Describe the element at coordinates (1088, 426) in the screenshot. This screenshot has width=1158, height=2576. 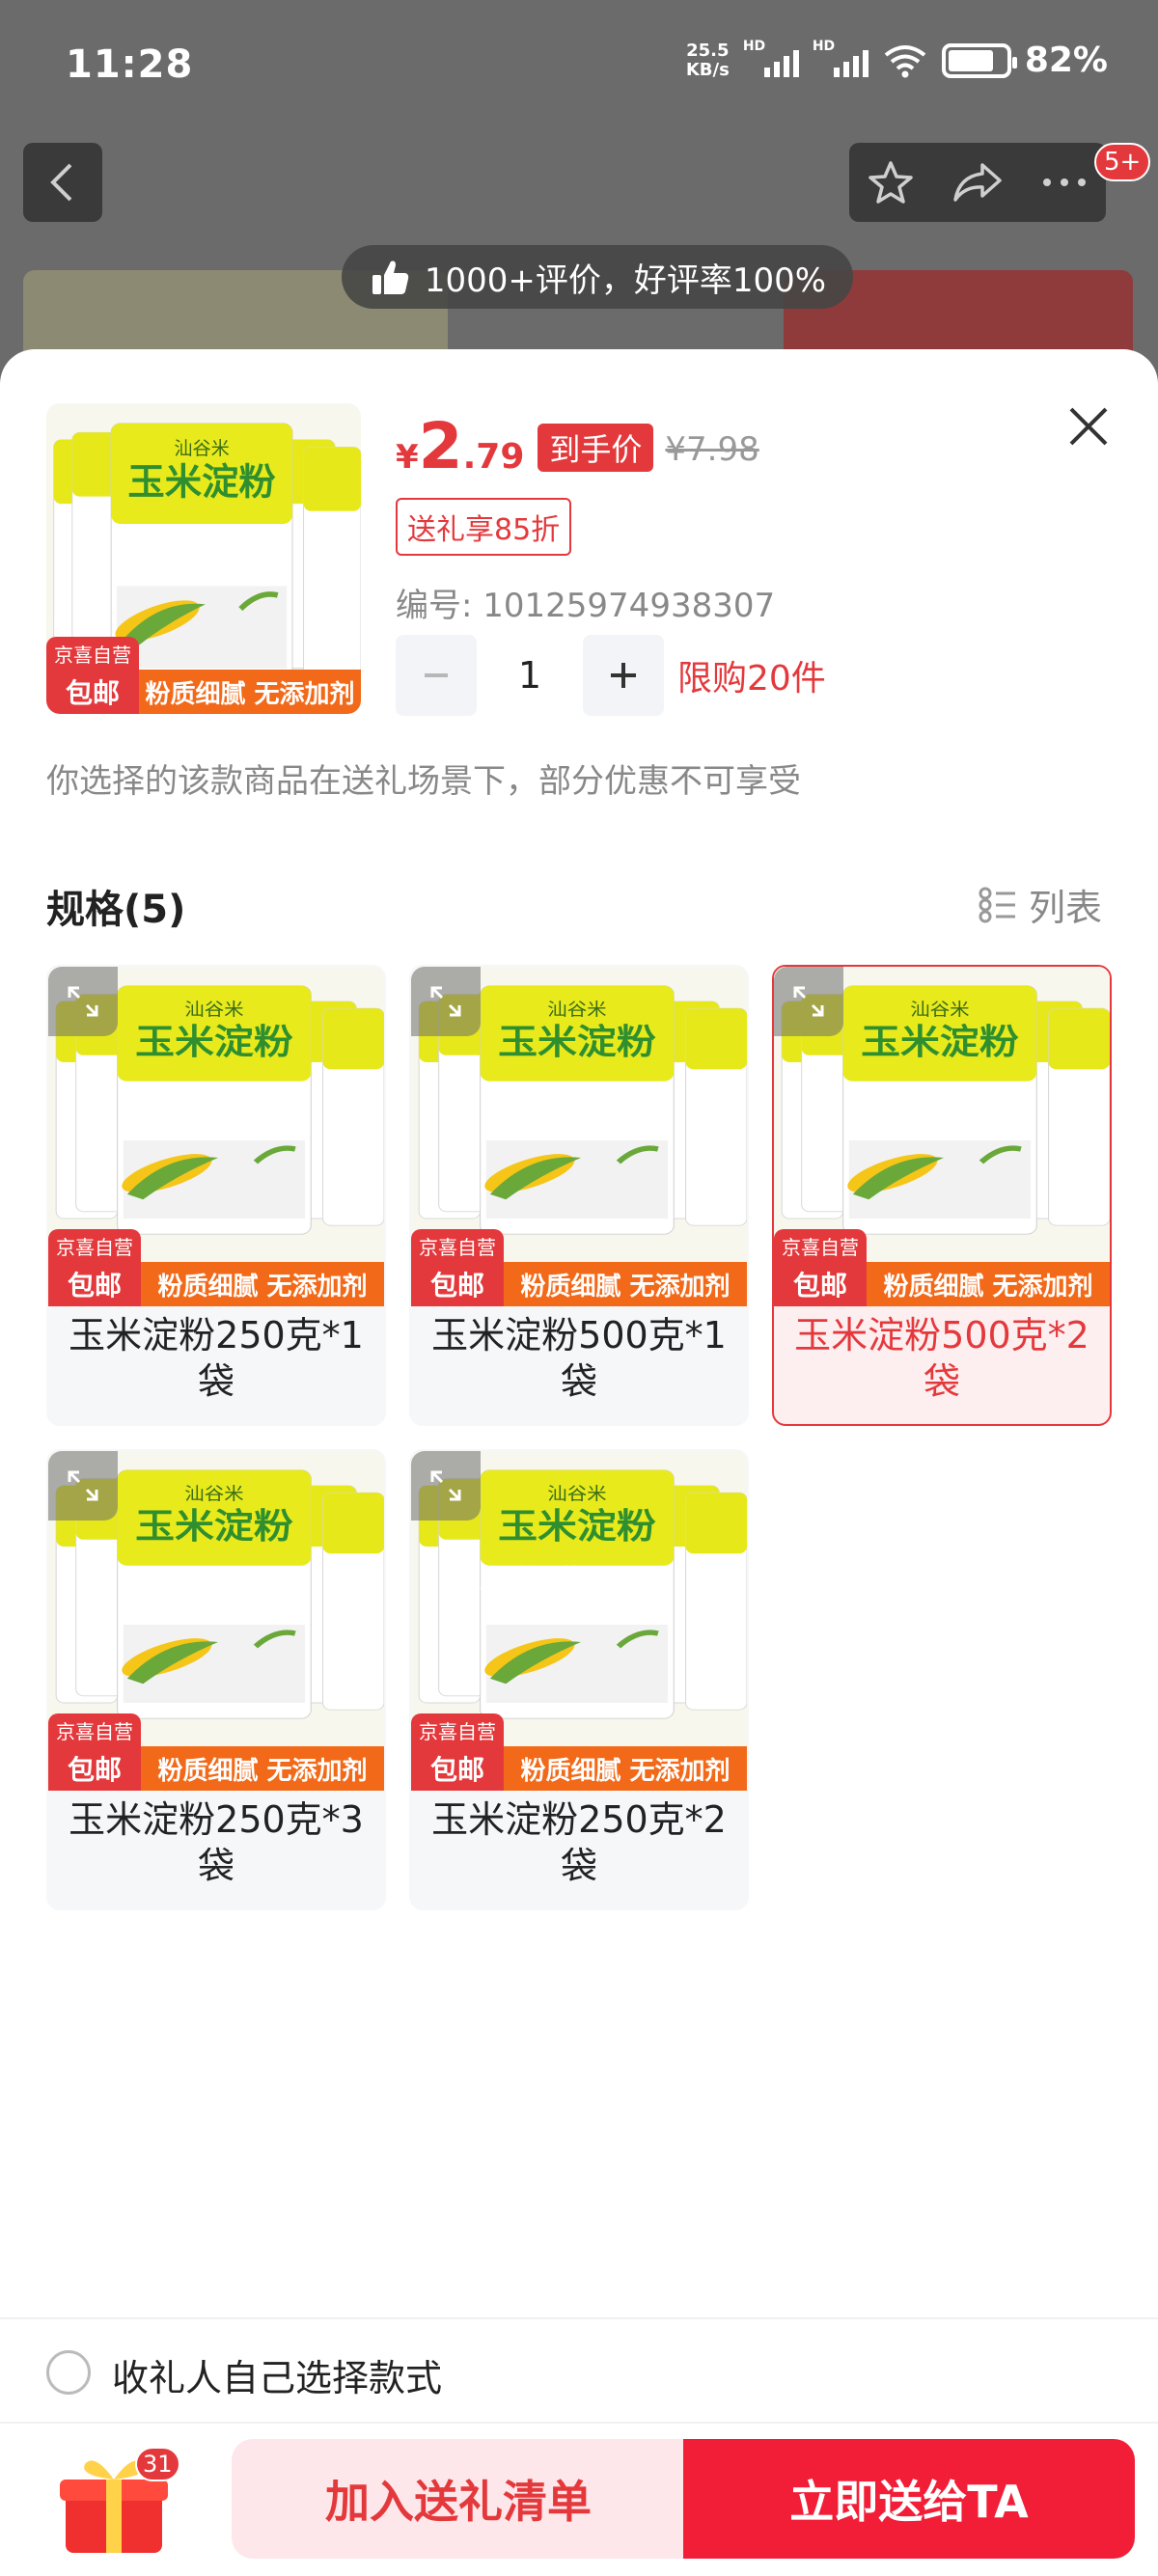
I see `close-icon` at that location.